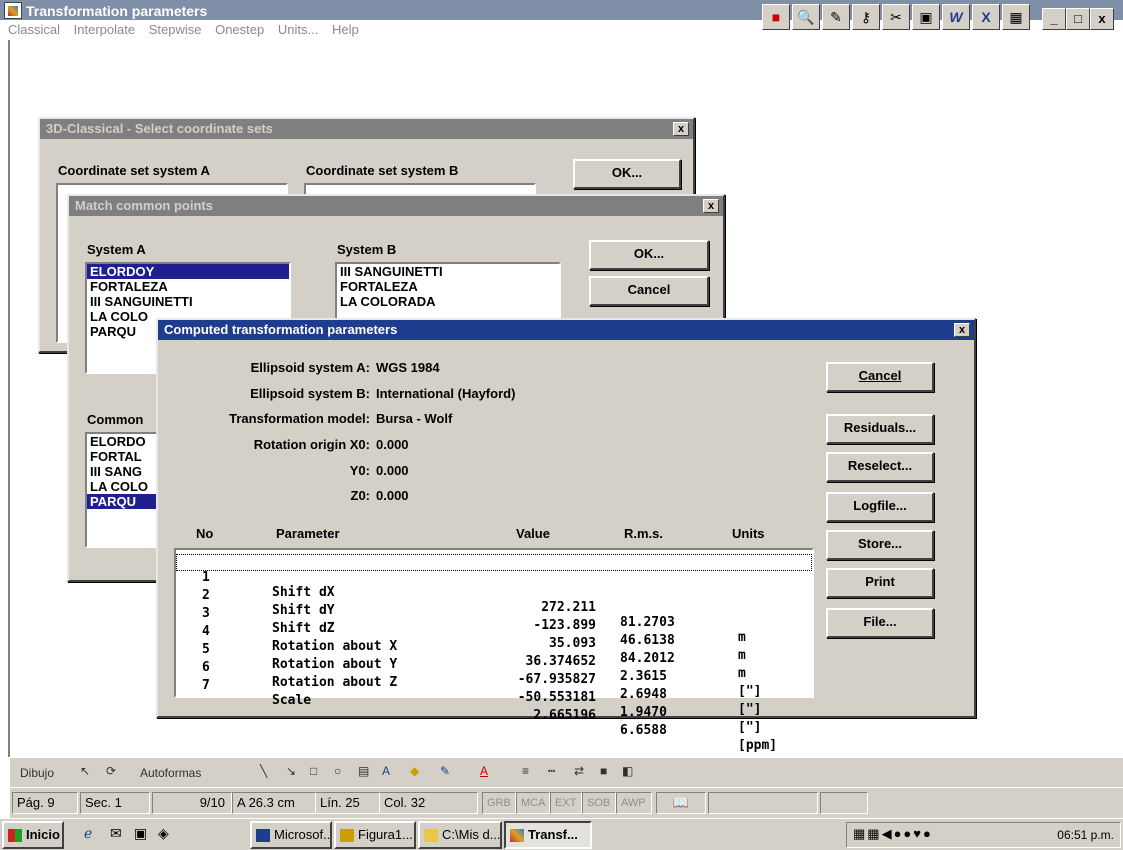  Describe the element at coordinates (115, 803) in the screenshot. I see `status-section: Sec. 1` at that location.